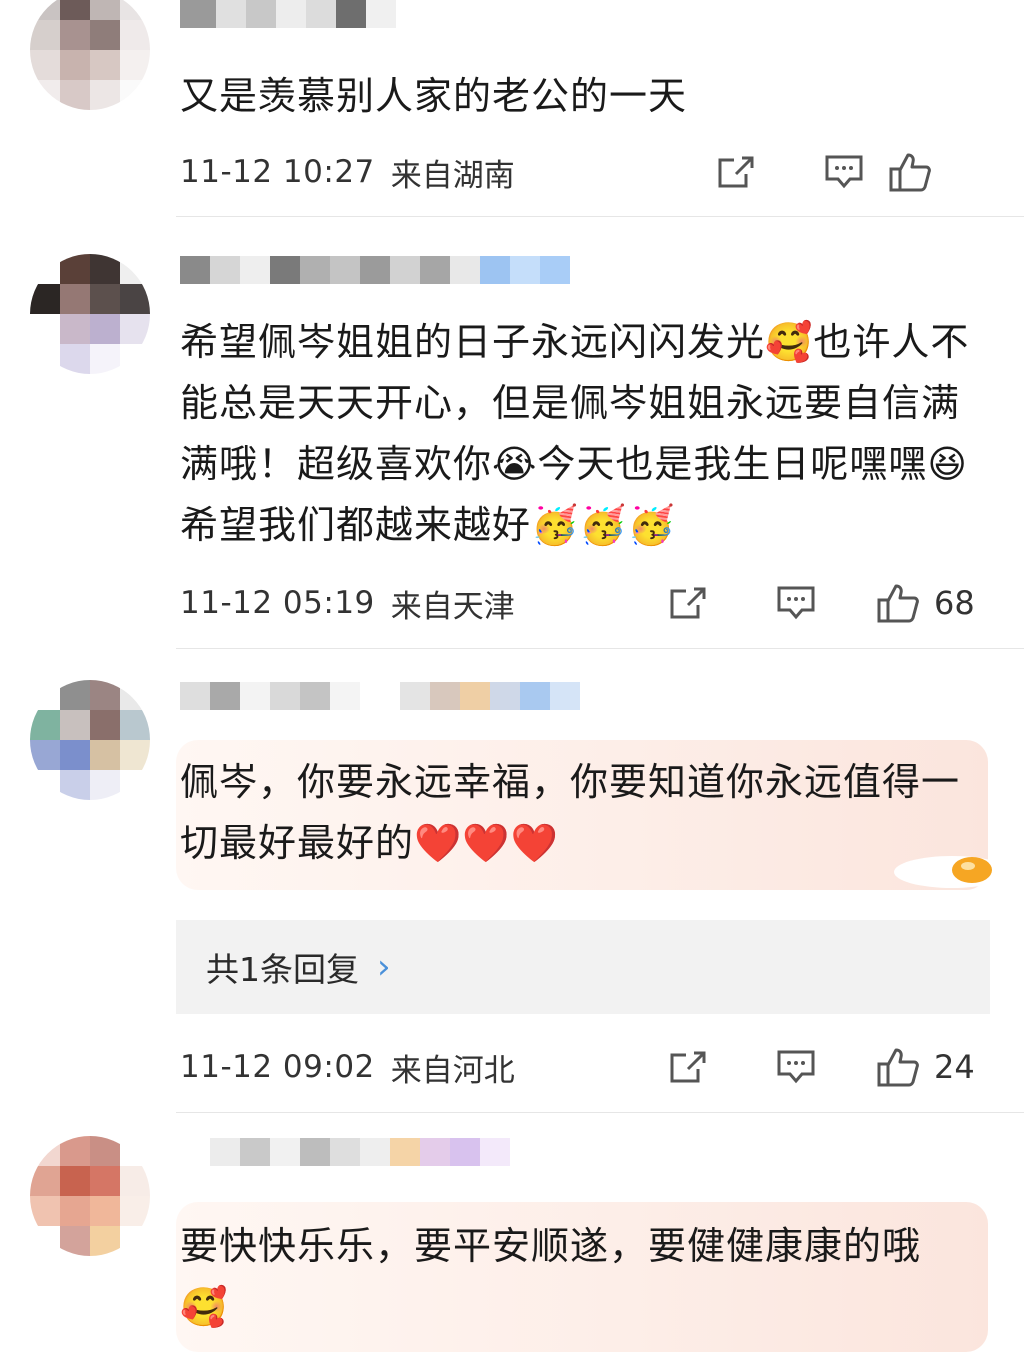  I want to click on timestamp: 11-12 05:19, so click(277, 603).